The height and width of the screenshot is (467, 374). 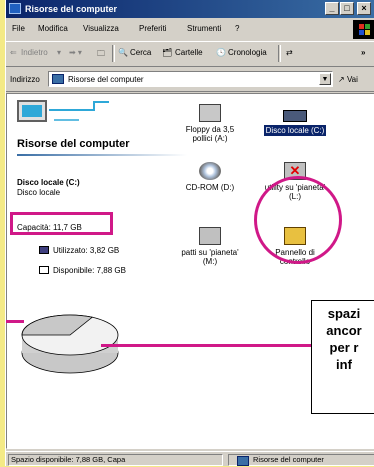 I want to click on search-icon: 🔍, so click(x=123, y=52).